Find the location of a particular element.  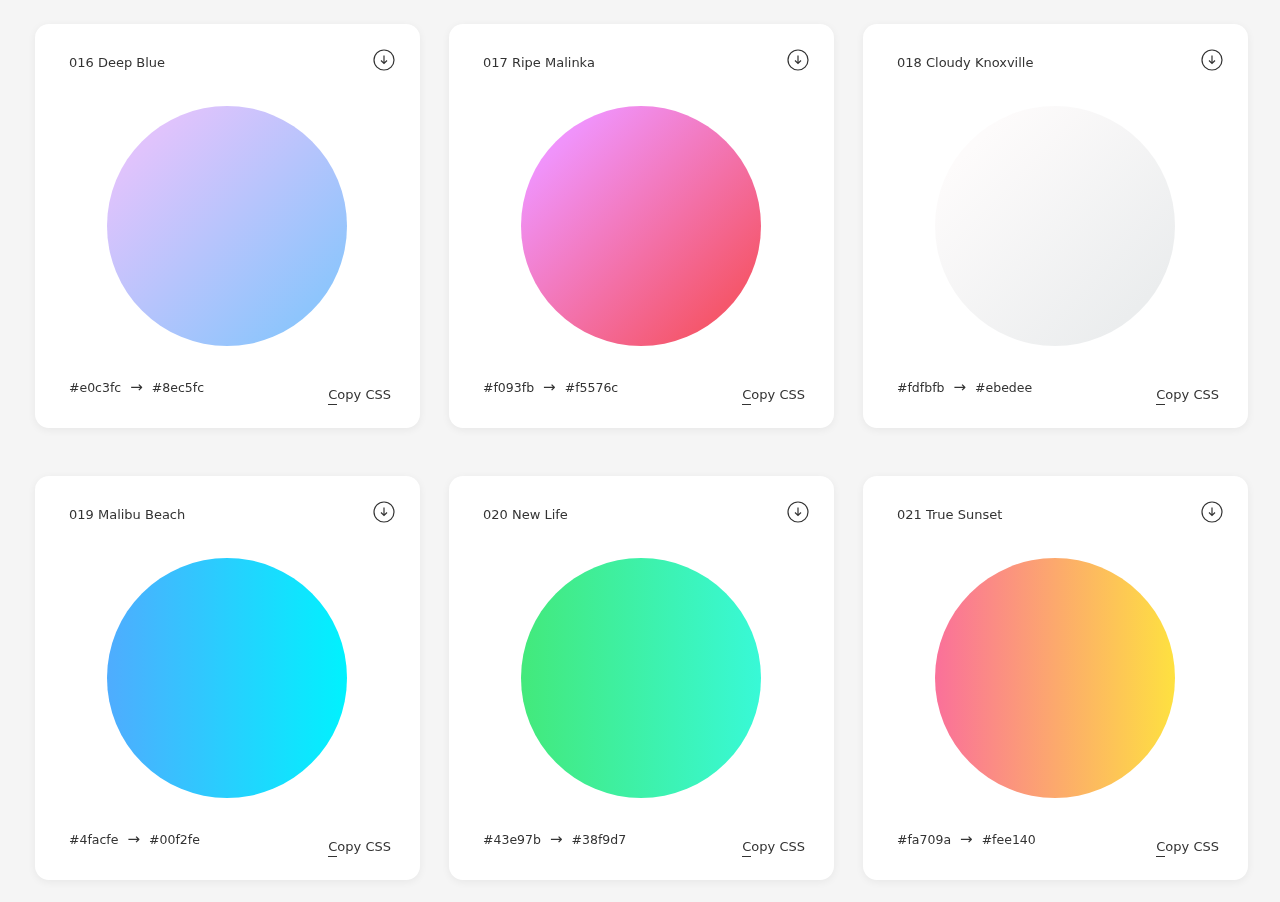

end-color-code: #8ec5fc is located at coordinates (177, 387).